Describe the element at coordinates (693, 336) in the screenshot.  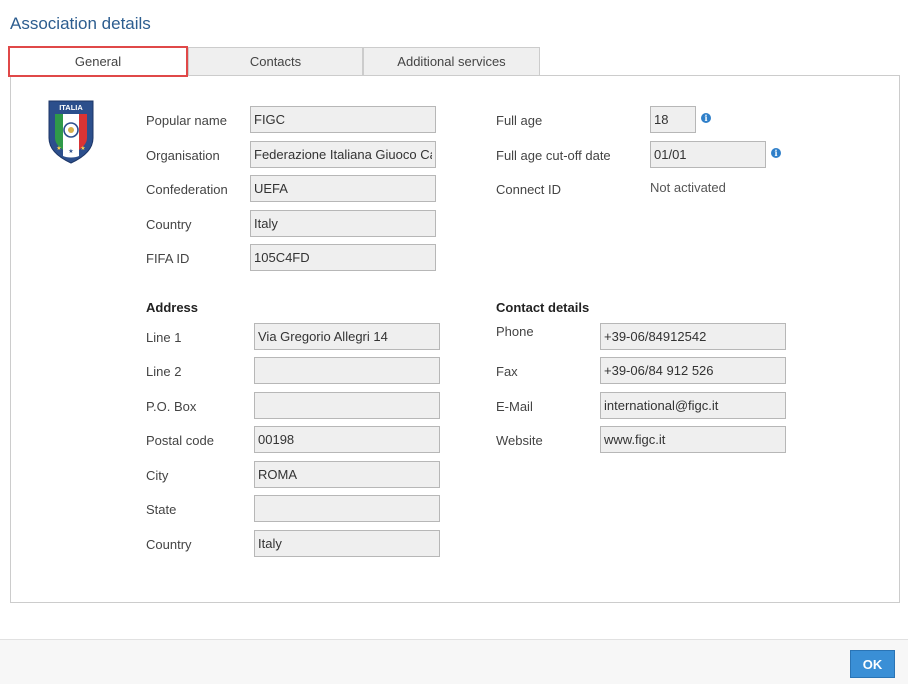
I see `phone-field` at that location.